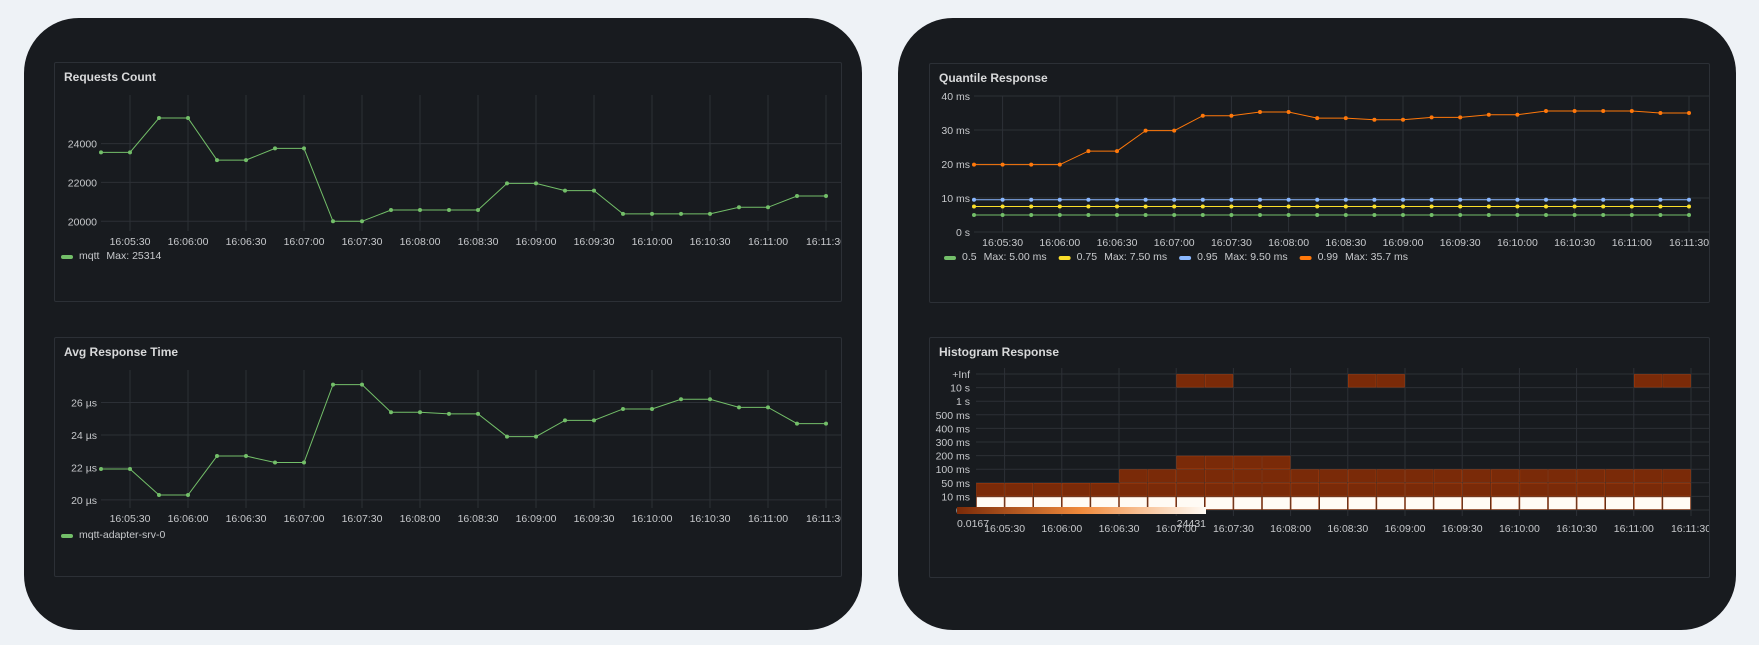 The image size is (1759, 645). Describe the element at coordinates (246, 519) in the screenshot. I see `x-tick-label: 16:06:30` at that location.